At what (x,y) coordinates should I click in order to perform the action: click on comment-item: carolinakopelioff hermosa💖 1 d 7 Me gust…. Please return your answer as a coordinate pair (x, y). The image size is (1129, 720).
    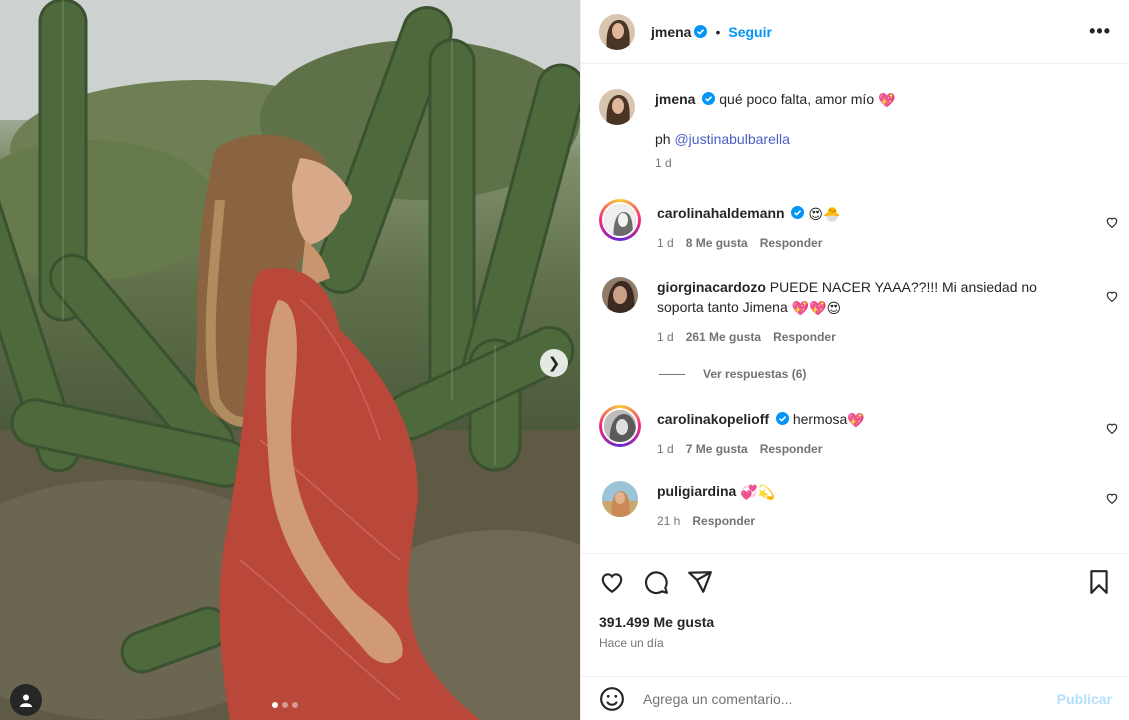
    Looking at the image, I should click on (859, 432).